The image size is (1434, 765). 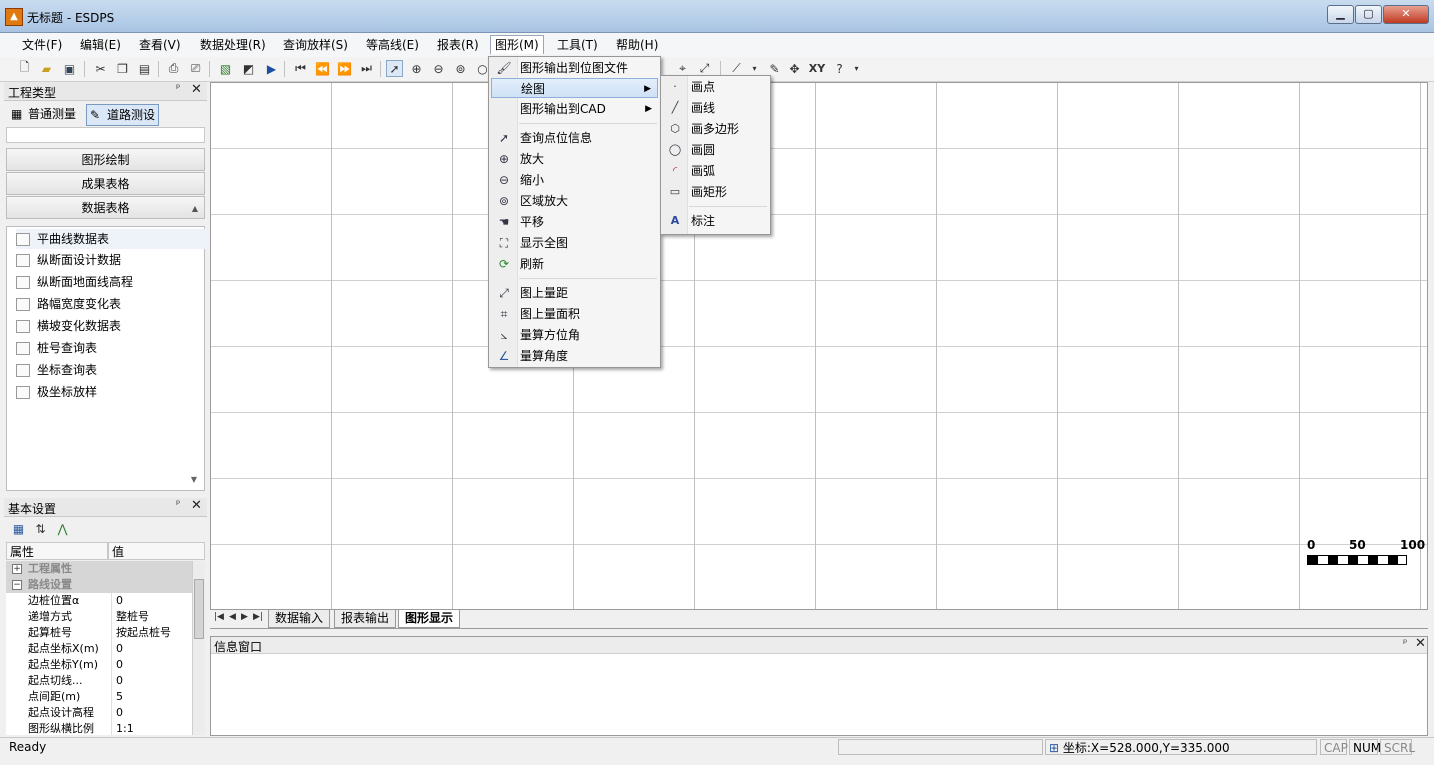 What do you see at coordinates (194, 480) in the screenshot?
I see `chevron-down-icon: ▼` at bounding box center [194, 480].